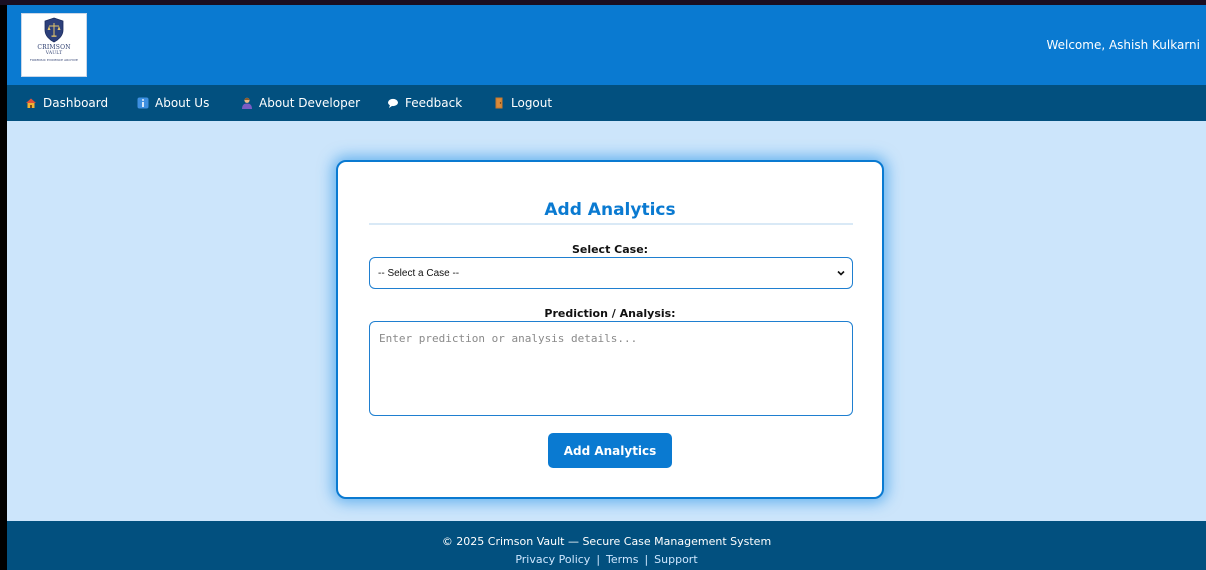 The width and height of the screenshot is (1206, 570). Describe the element at coordinates (31, 103) in the screenshot. I see `house-icon` at that location.